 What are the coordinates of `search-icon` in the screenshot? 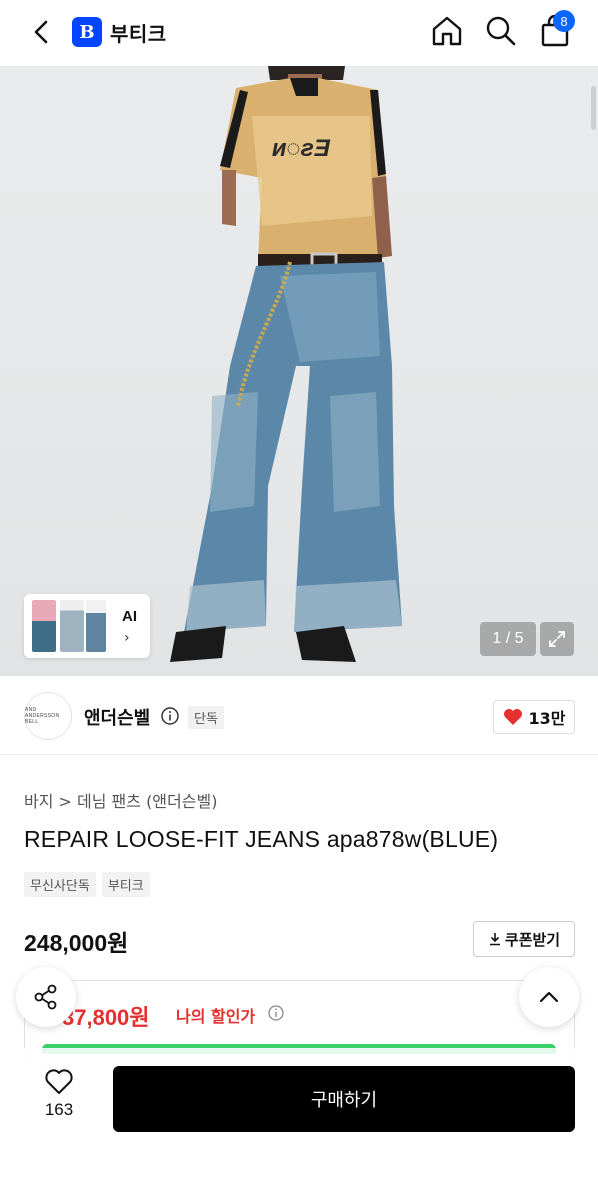 It's located at (501, 31).